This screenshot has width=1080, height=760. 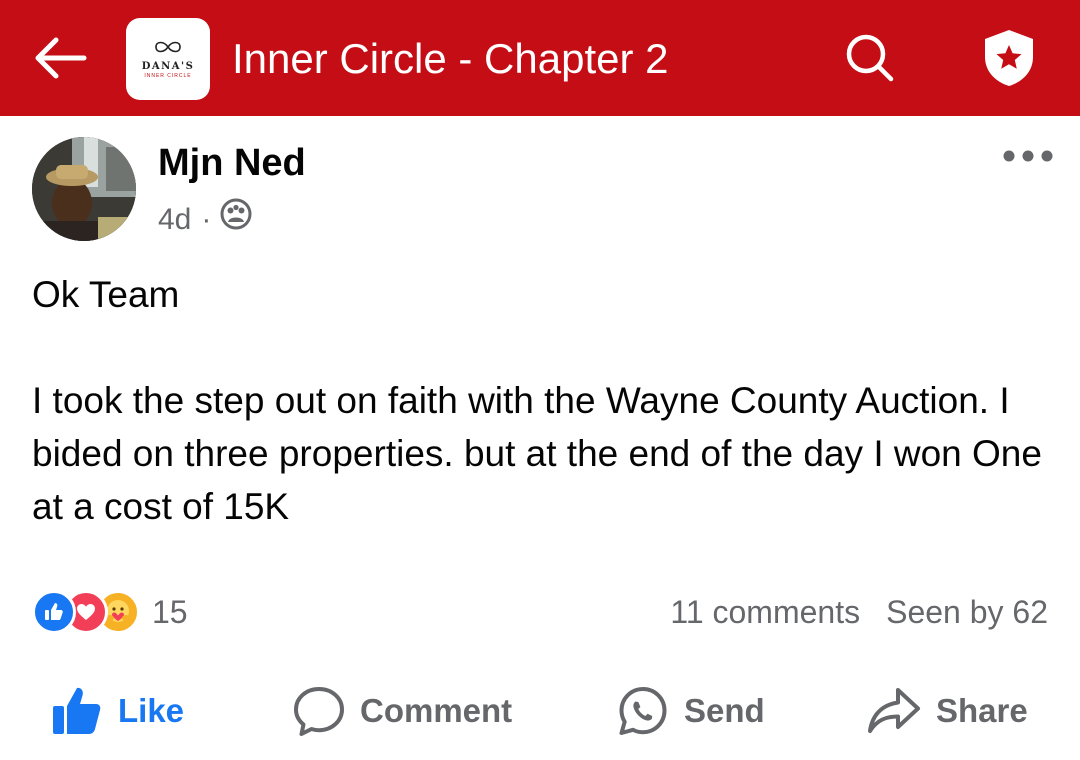 What do you see at coordinates (894, 711) in the screenshot?
I see `share-arrow-icon` at bounding box center [894, 711].